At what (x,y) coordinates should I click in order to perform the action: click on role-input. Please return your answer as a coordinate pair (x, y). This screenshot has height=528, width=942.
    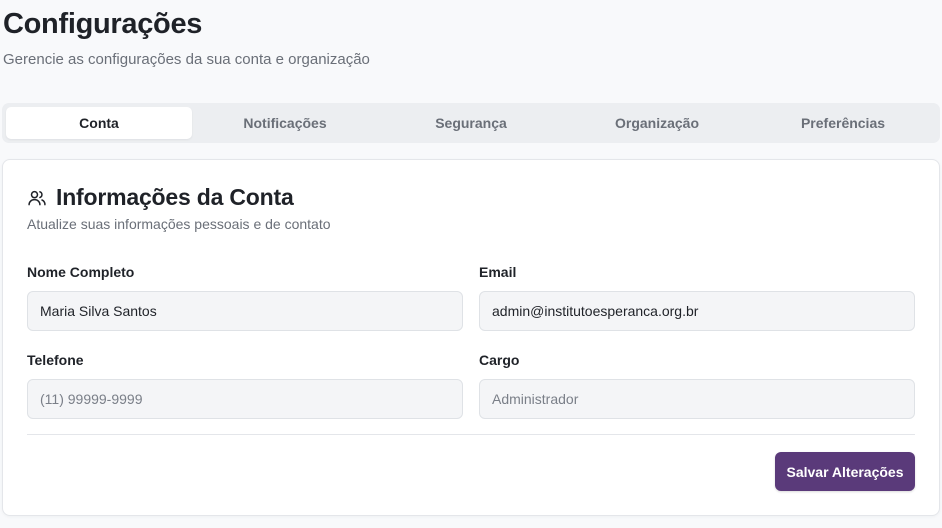
    Looking at the image, I should click on (697, 399).